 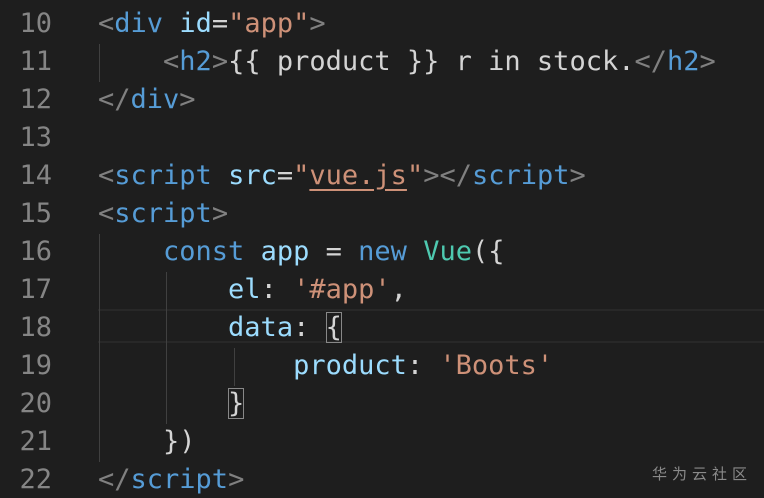 What do you see at coordinates (398, 289) in the screenshot?
I see `code-token: ,` at bounding box center [398, 289].